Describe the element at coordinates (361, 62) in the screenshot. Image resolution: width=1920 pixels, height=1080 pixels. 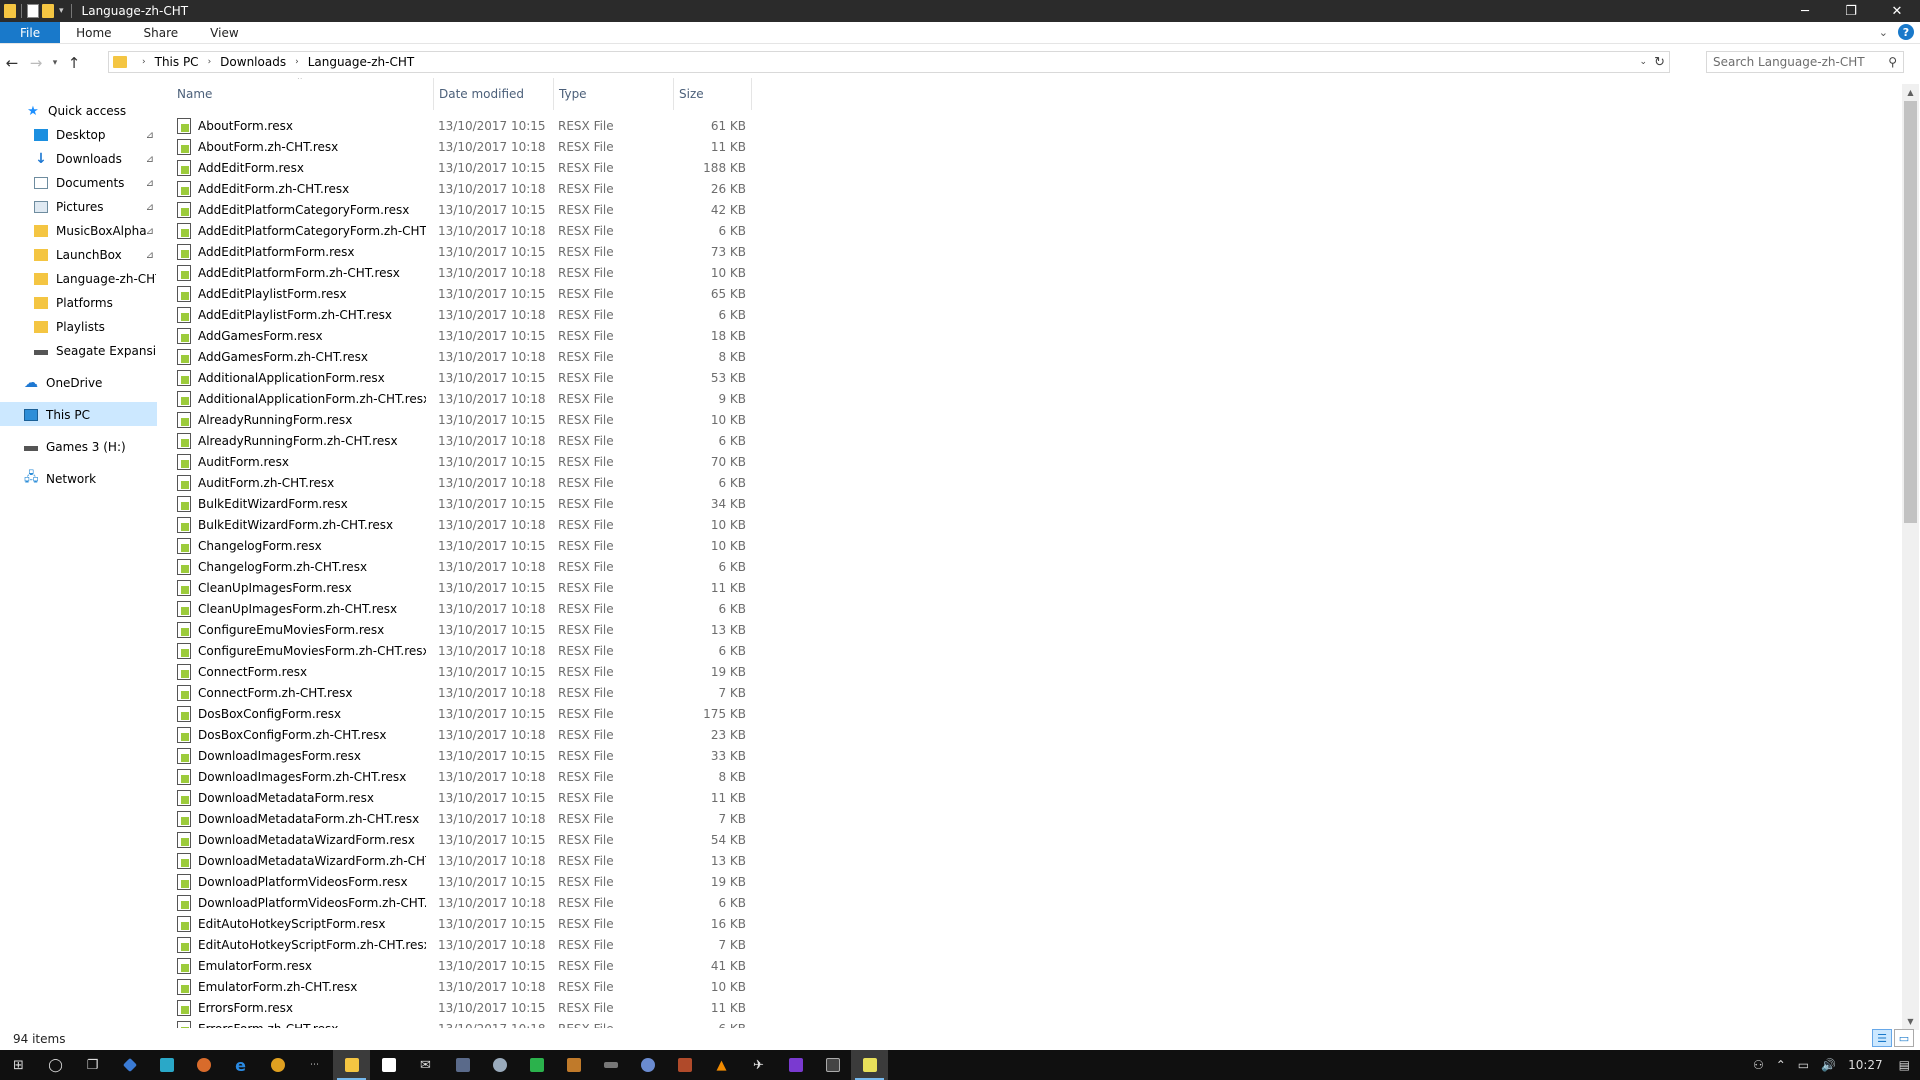
I see `breadcrumb-current: Language-zh-CHT` at that location.